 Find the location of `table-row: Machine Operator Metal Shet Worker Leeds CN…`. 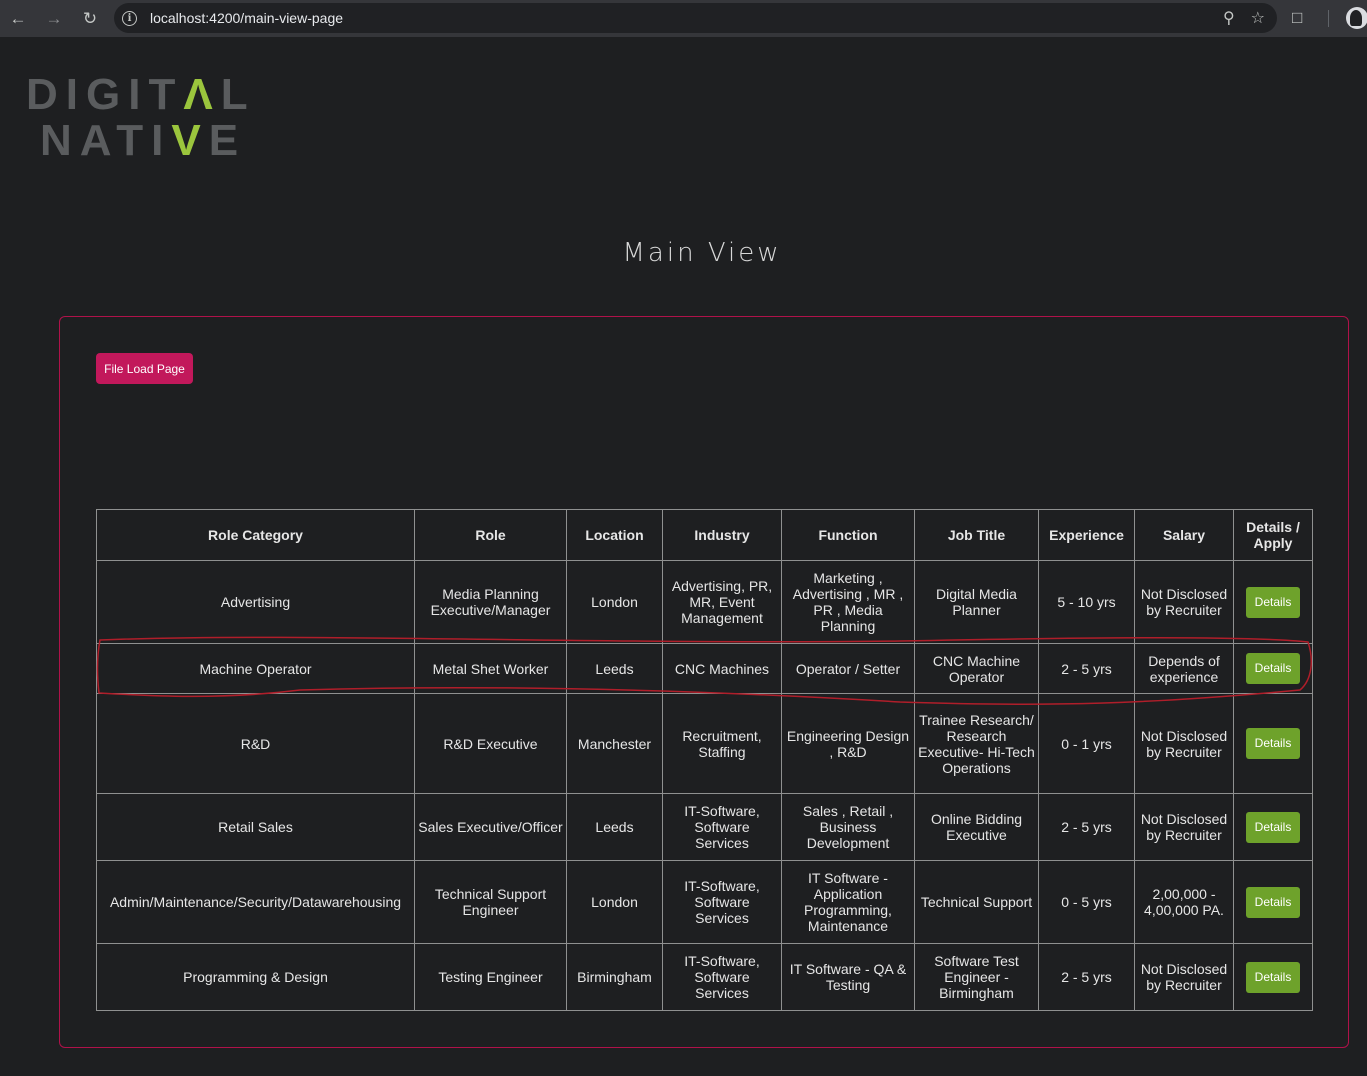

table-row: Machine Operator Metal Shet Worker Leeds CN… is located at coordinates (704, 668).